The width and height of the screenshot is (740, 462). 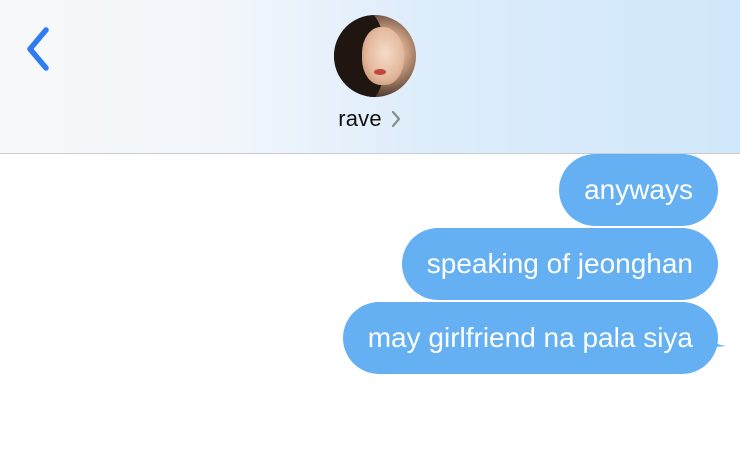 I want to click on contact-details-link: rave, so click(x=370, y=119).